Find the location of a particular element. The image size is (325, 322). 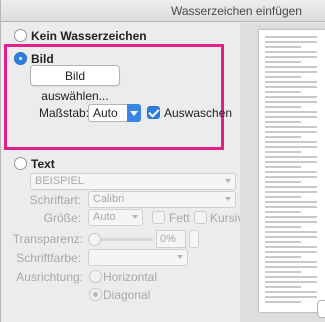

italic-label: Kursiv is located at coordinates (226, 218).